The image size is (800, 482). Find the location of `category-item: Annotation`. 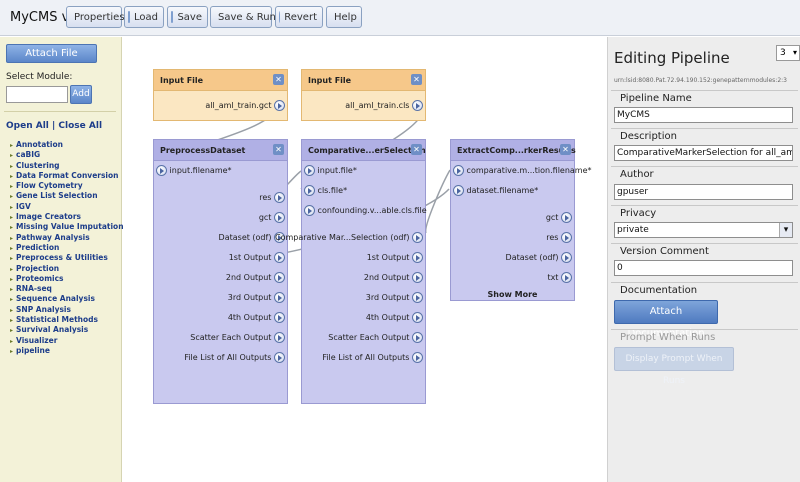

category-item: Annotation is located at coordinates (65, 145).